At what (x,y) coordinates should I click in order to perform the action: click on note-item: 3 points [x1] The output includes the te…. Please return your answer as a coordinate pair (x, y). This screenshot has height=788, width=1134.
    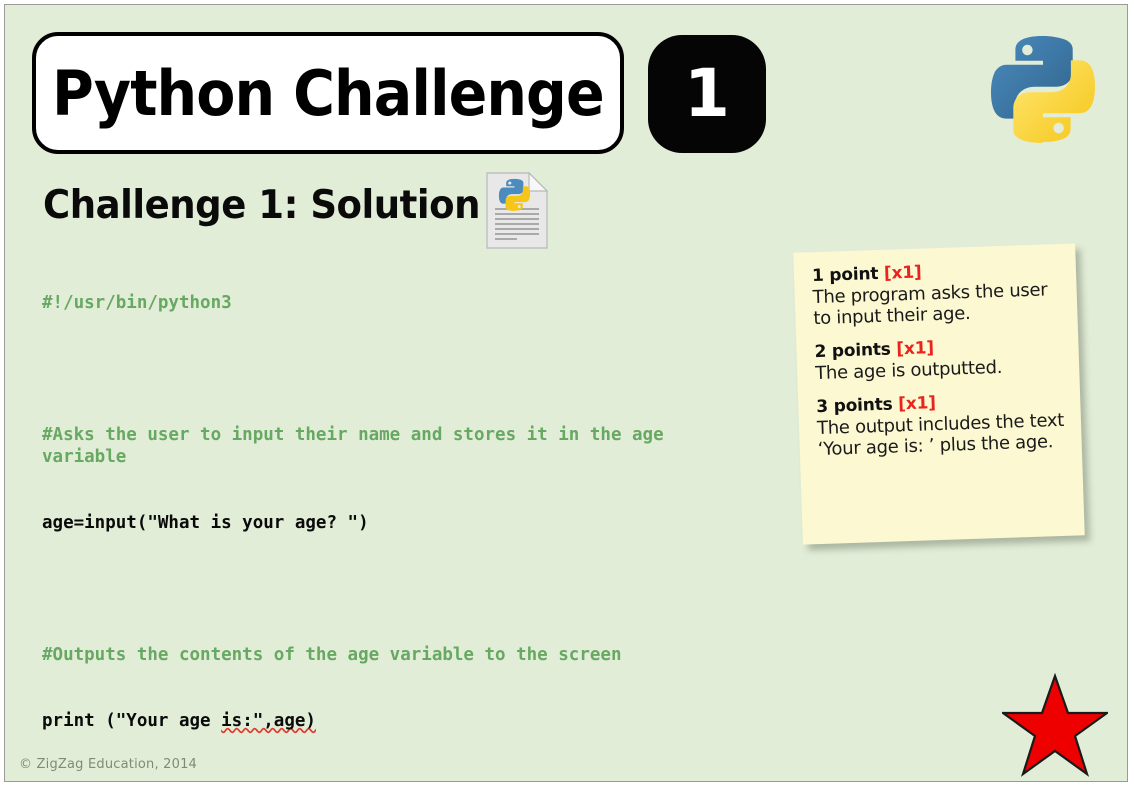
    Looking at the image, I should click on (941, 424).